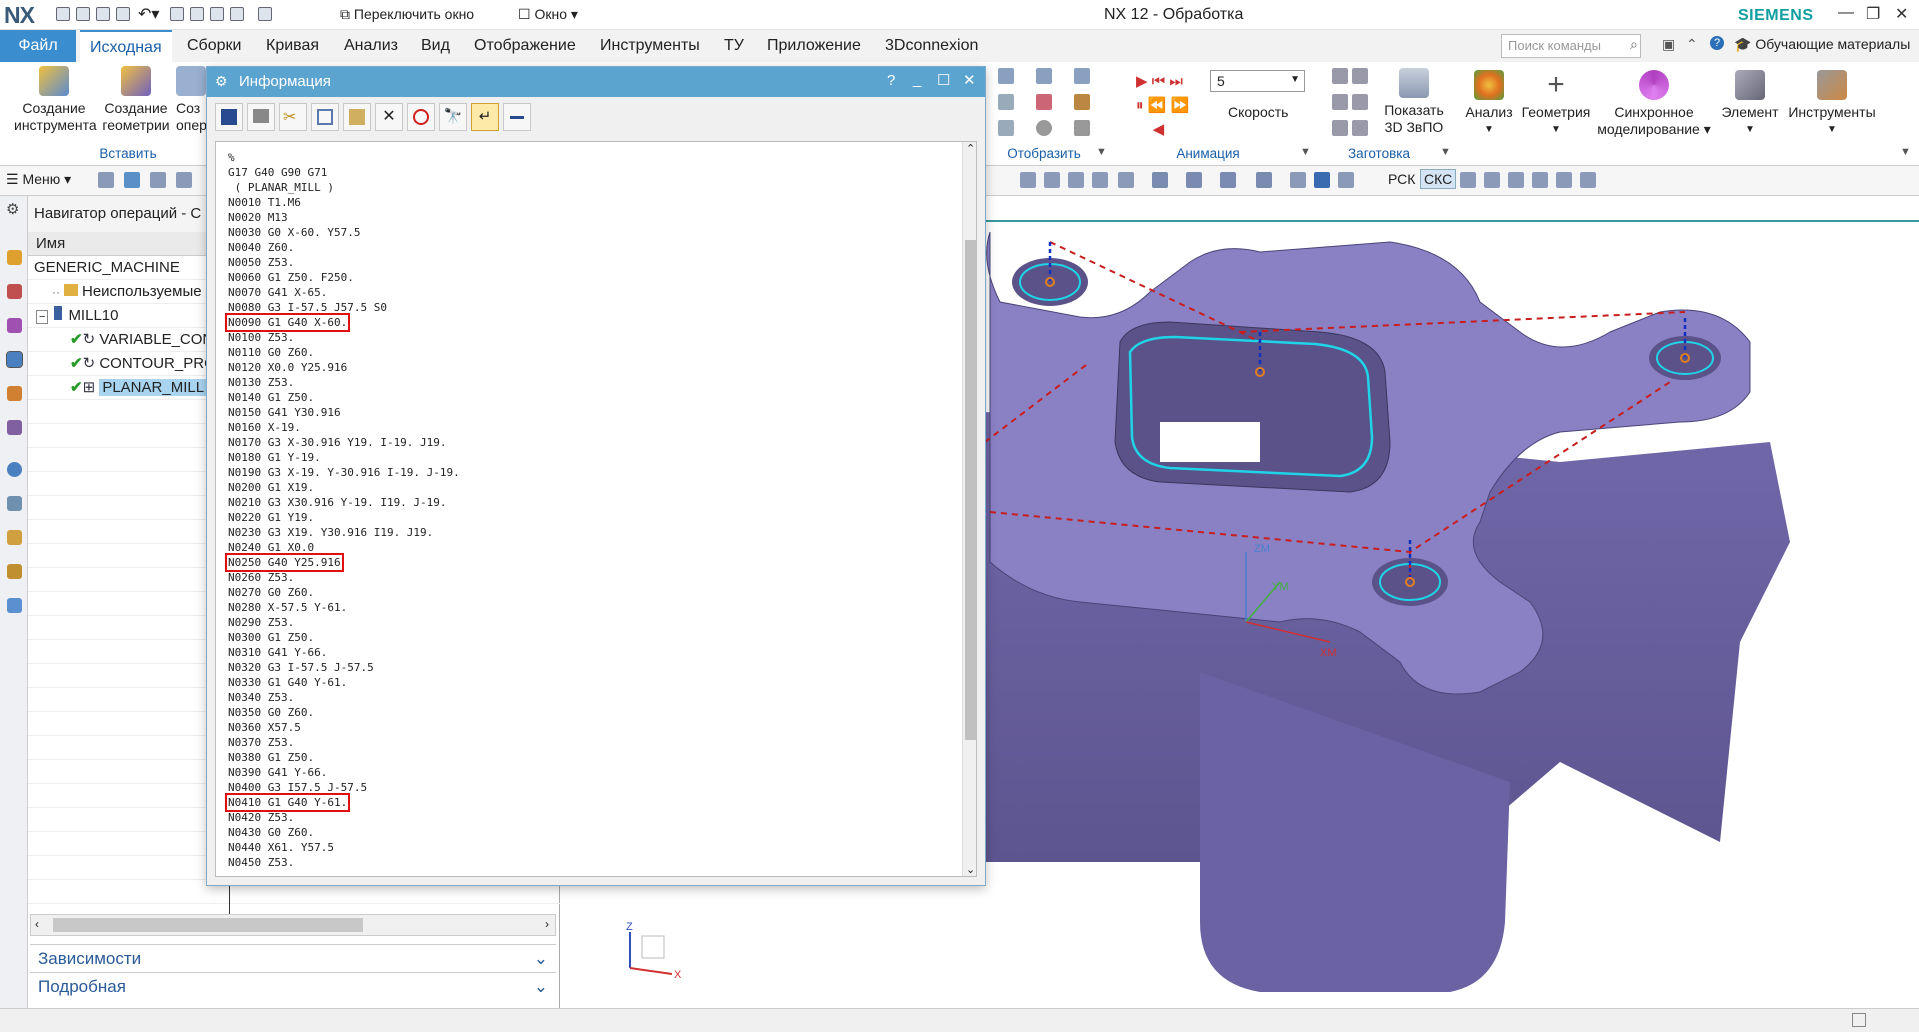  Describe the element at coordinates (1750, 104) in the screenshot. I see `element-button: Элемент ▼` at that location.